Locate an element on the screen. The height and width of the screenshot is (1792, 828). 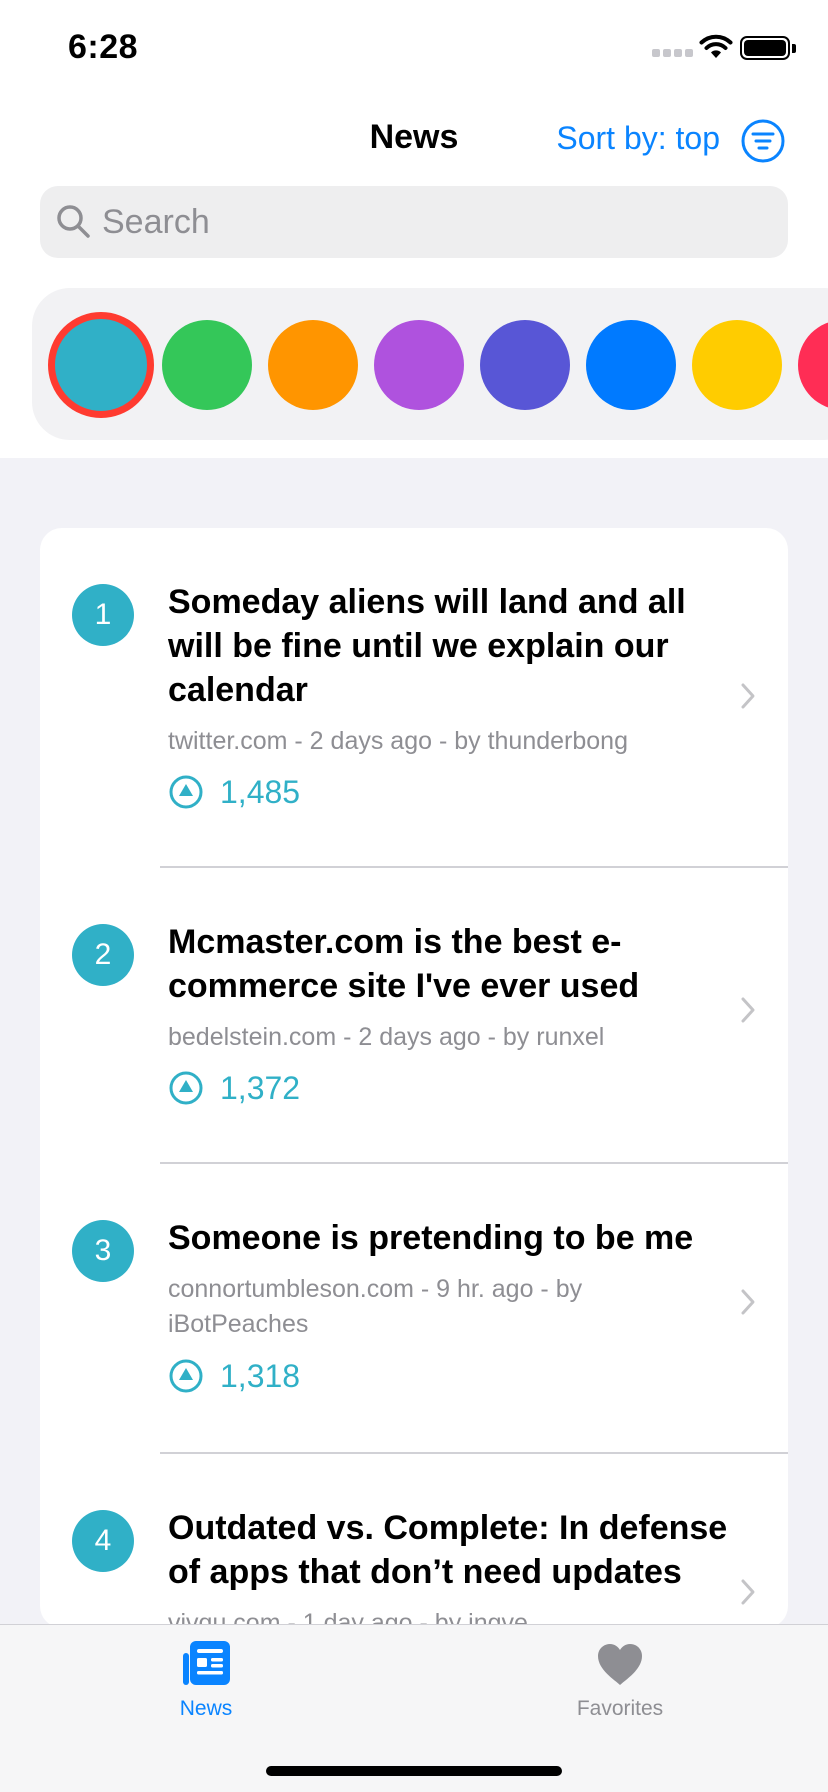
tab-favorites-label: Favorites is located at coordinates (620, 1708).